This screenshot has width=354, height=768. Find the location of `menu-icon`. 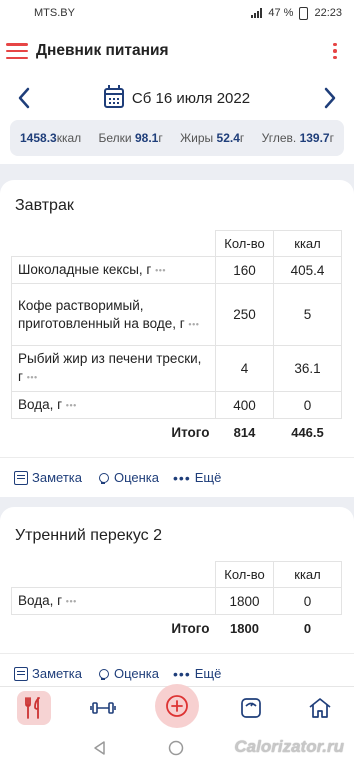

menu-icon is located at coordinates (17, 51).